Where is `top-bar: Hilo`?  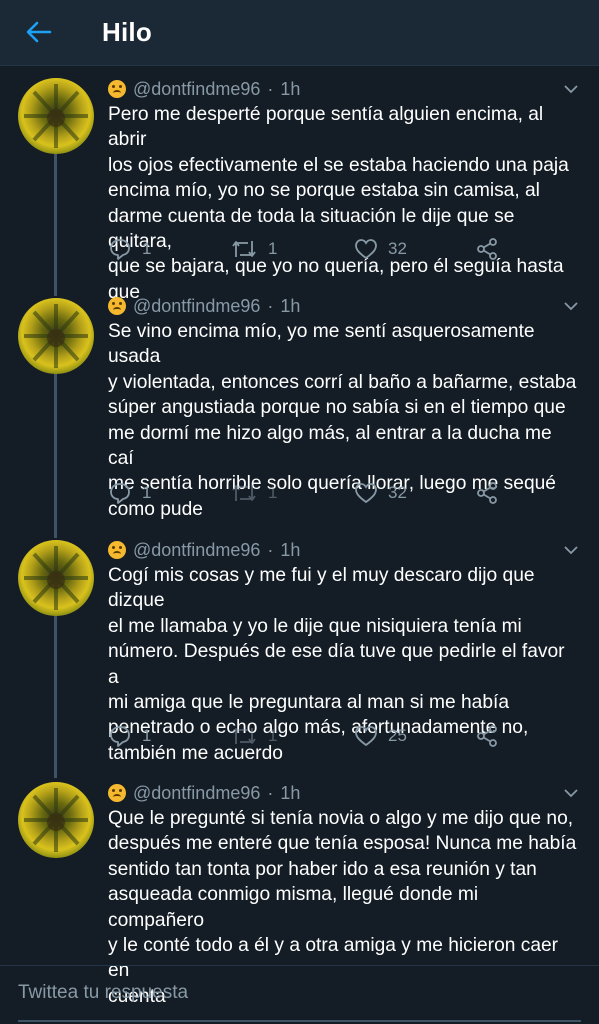 top-bar: Hilo is located at coordinates (299, 33).